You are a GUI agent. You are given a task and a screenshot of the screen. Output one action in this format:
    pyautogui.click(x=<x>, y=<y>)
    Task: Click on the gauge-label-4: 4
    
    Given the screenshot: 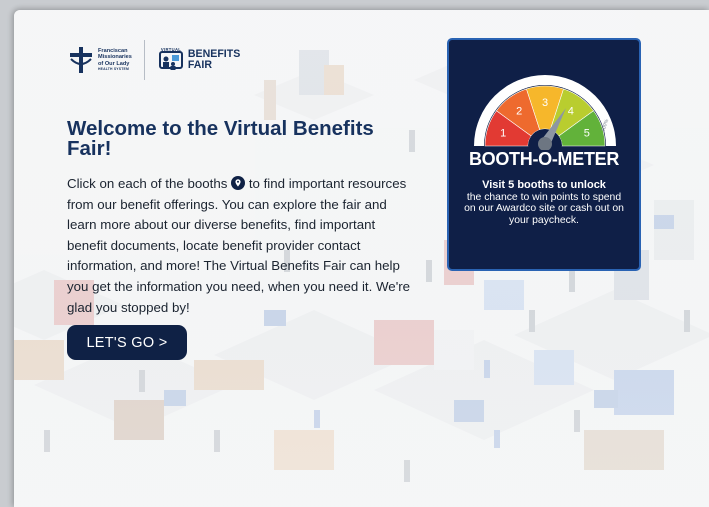 What is the action you would take?
    pyautogui.click(x=571, y=111)
    